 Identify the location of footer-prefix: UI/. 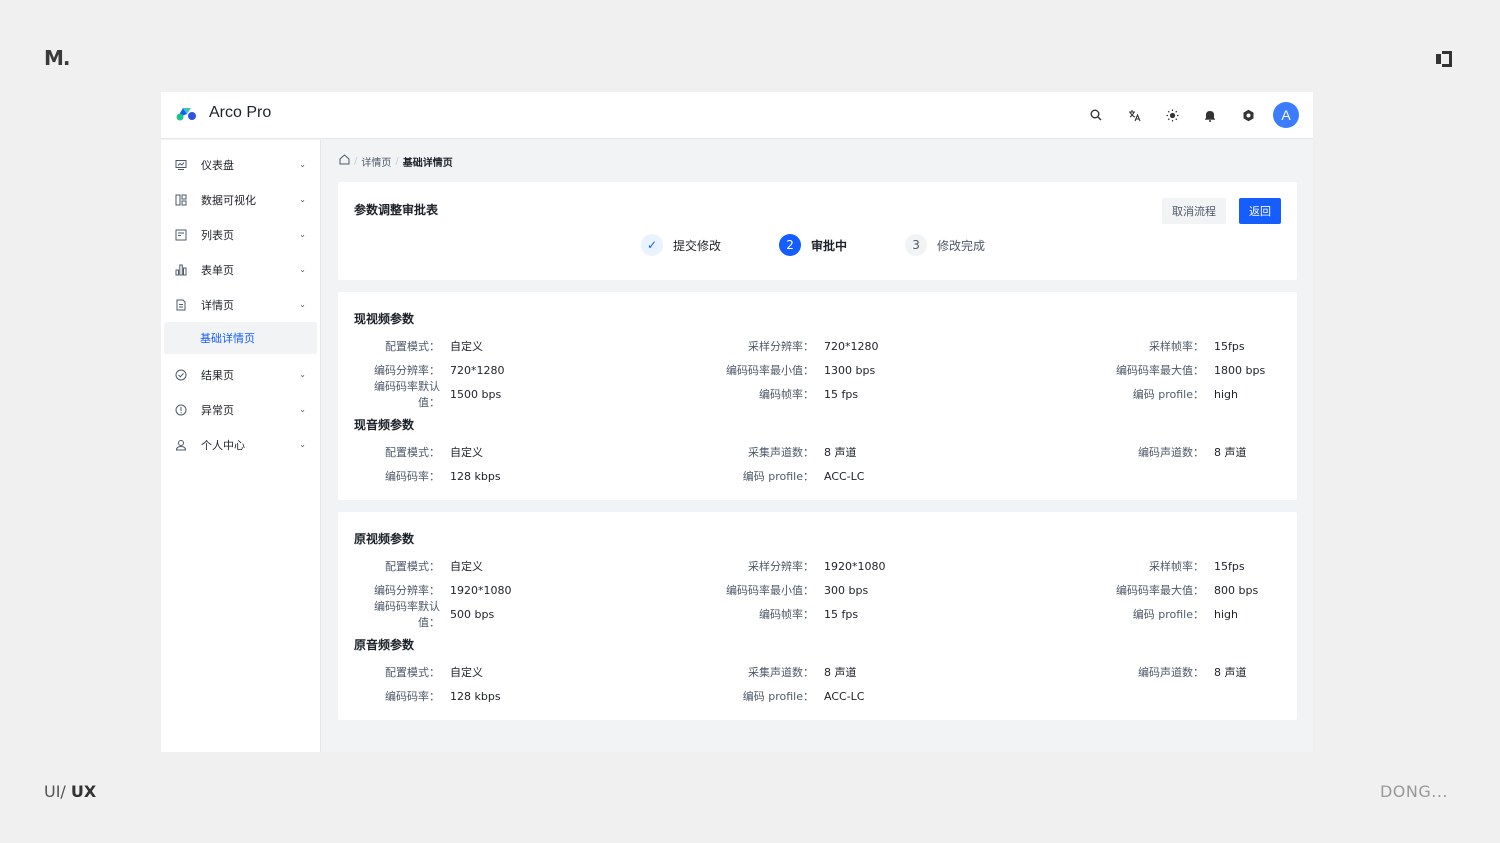
(55, 791).